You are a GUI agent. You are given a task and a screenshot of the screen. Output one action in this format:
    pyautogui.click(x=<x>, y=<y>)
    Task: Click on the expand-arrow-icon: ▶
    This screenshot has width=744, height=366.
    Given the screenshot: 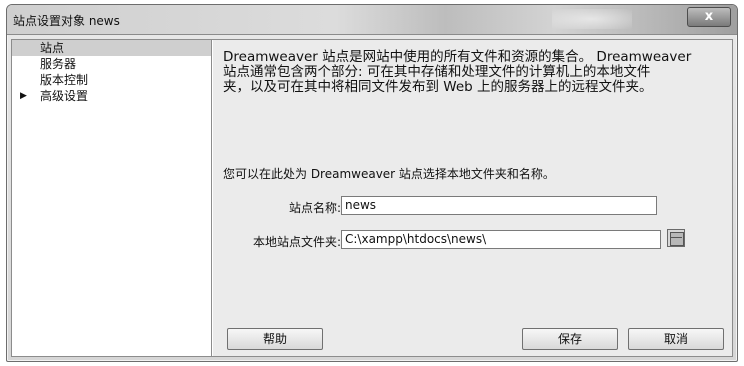 What is the action you would take?
    pyautogui.click(x=23, y=96)
    